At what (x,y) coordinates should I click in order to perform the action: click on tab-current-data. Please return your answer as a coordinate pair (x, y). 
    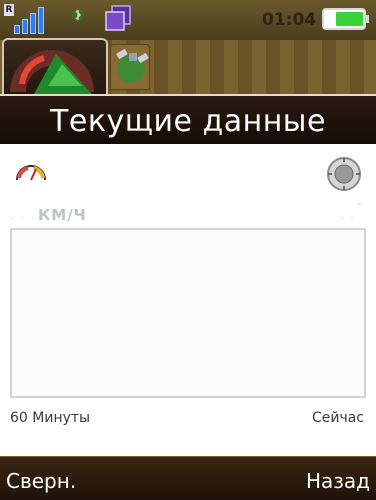
    Looking at the image, I should click on (55, 67).